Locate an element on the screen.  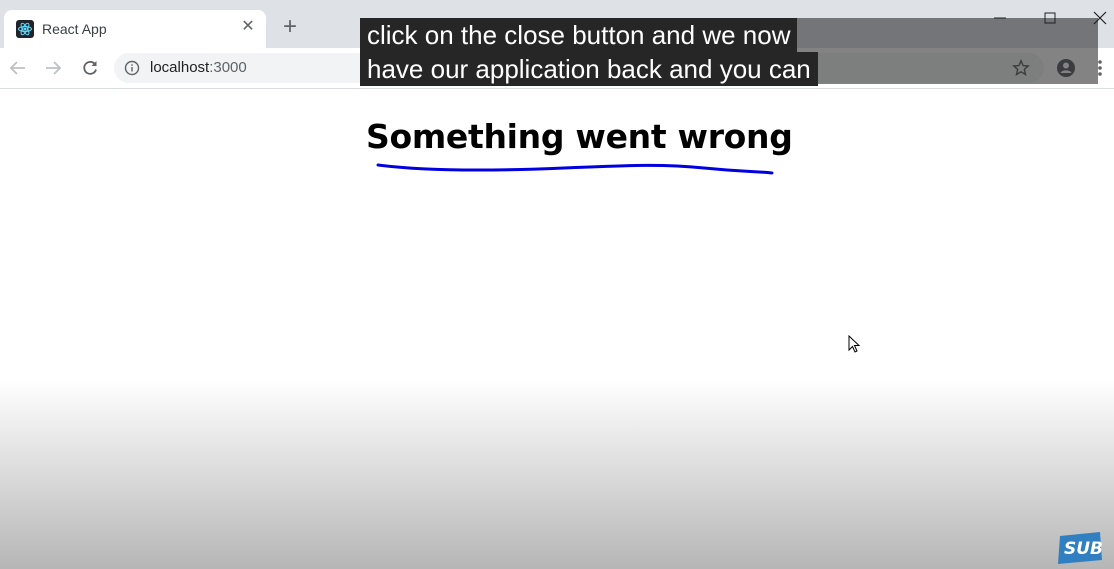
new-tab-button: + is located at coordinates (290, 27).